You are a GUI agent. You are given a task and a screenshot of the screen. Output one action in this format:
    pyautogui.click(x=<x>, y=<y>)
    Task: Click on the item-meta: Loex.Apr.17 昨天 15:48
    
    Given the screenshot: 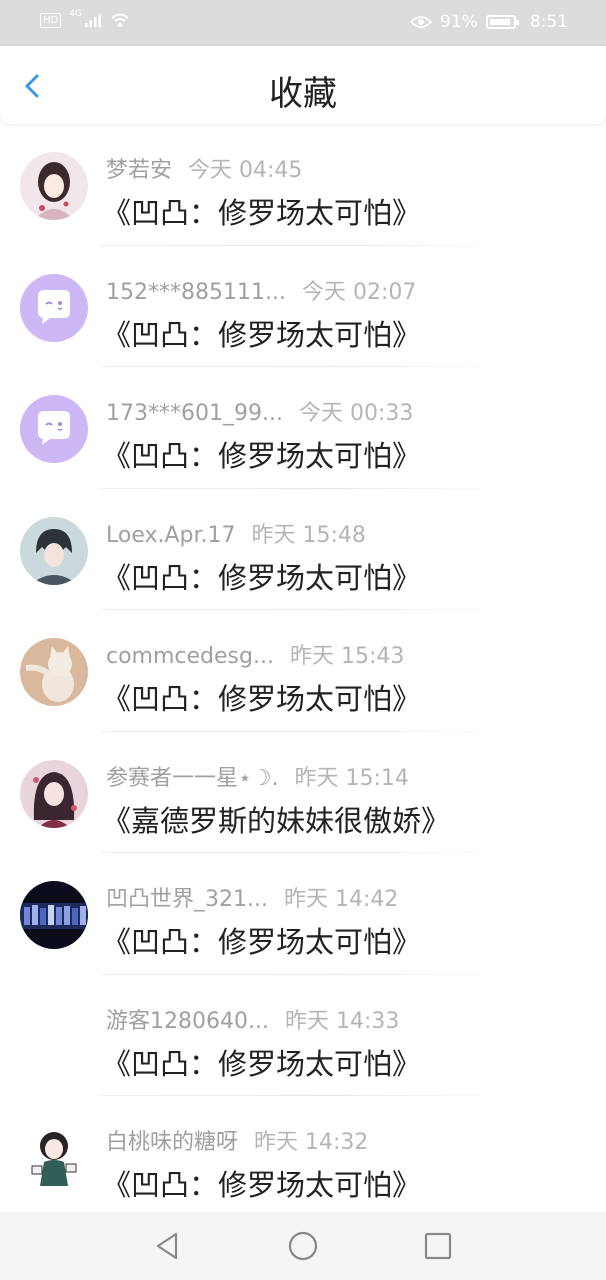 What is the action you would take?
    pyautogui.click(x=236, y=533)
    